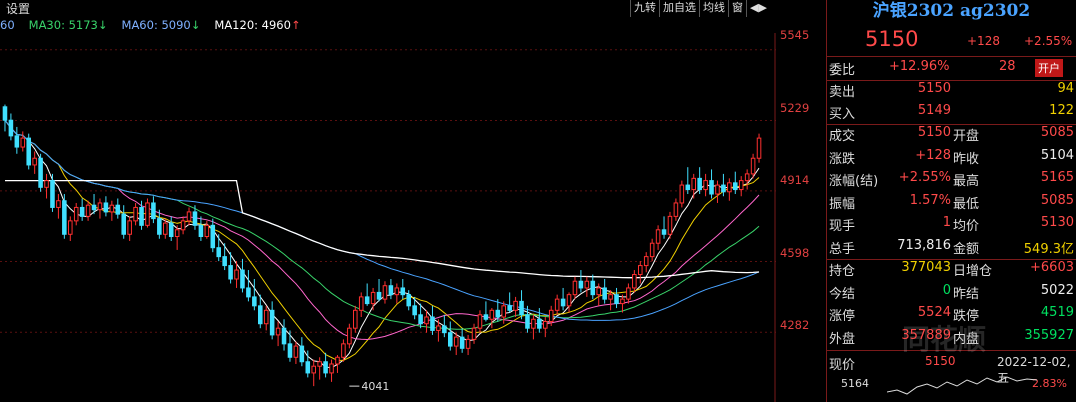 The height and width of the screenshot is (402, 1076). Describe the element at coordinates (951, 224) in the screenshot. I see `stat-row: 现手 1 均价 5130` at that location.